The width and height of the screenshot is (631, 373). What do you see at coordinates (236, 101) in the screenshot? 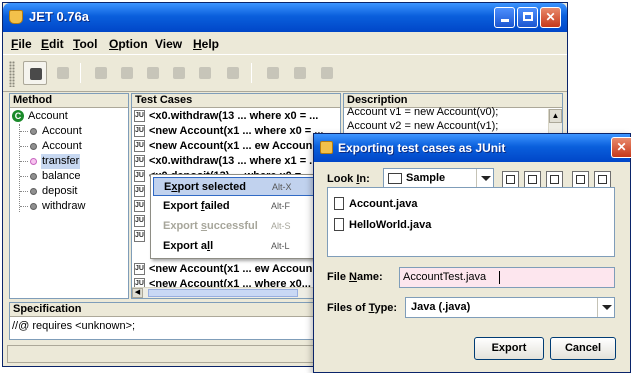
I see `testcases-panel-header: Test Cases` at bounding box center [236, 101].